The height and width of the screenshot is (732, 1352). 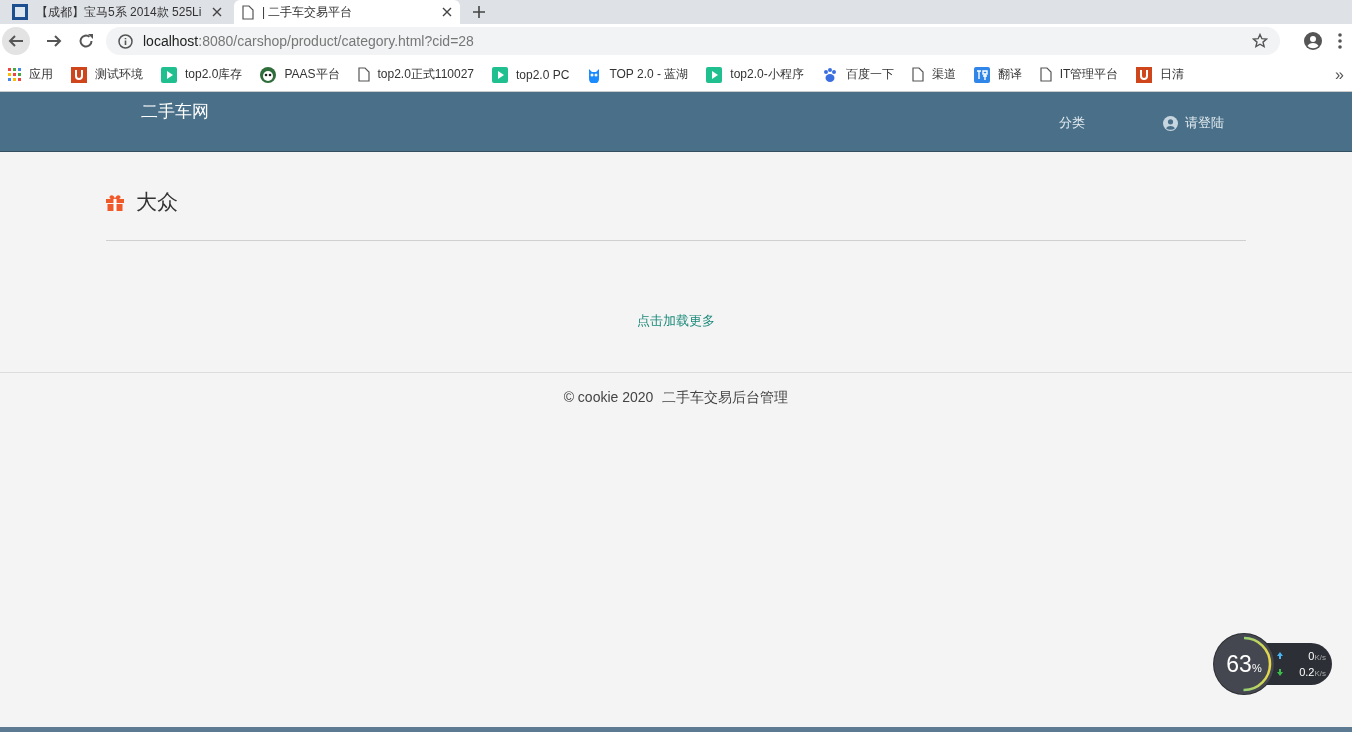 What do you see at coordinates (676, 398) in the screenshot?
I see `footer-text: © cookie 2020 二手车交易后台管理` at bounding box center [676, 398].